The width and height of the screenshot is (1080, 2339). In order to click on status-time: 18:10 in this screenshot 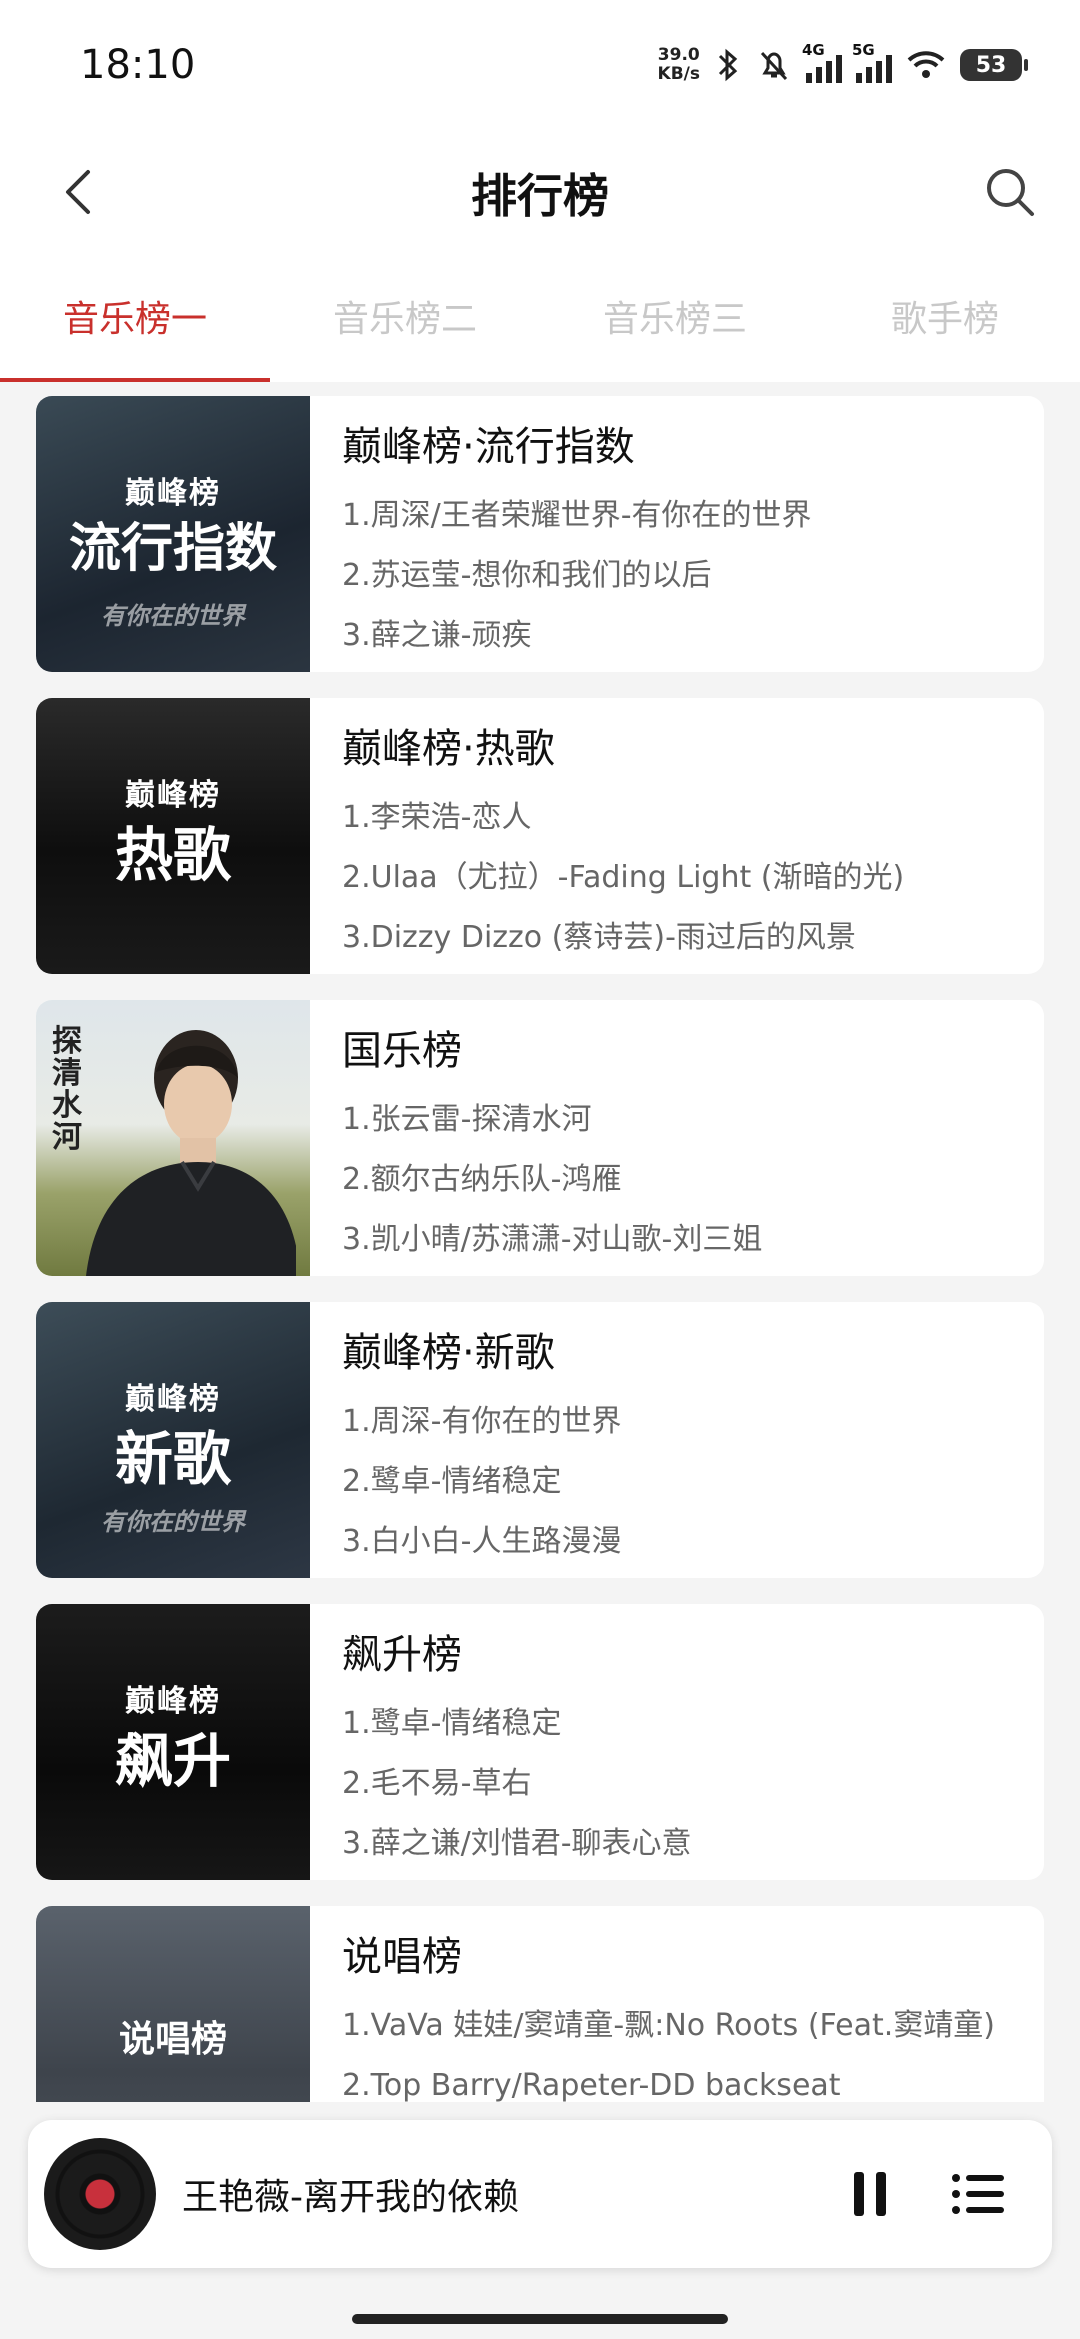, I will do `click(138, 65)`.